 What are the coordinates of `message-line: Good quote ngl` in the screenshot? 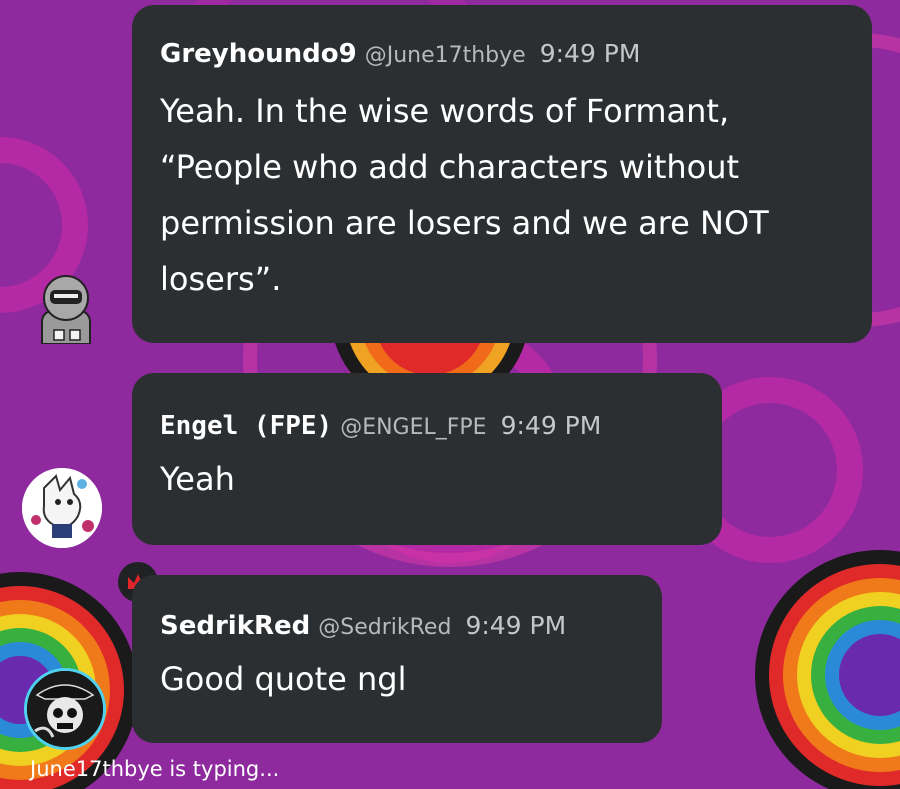 It's located at (283, 679).